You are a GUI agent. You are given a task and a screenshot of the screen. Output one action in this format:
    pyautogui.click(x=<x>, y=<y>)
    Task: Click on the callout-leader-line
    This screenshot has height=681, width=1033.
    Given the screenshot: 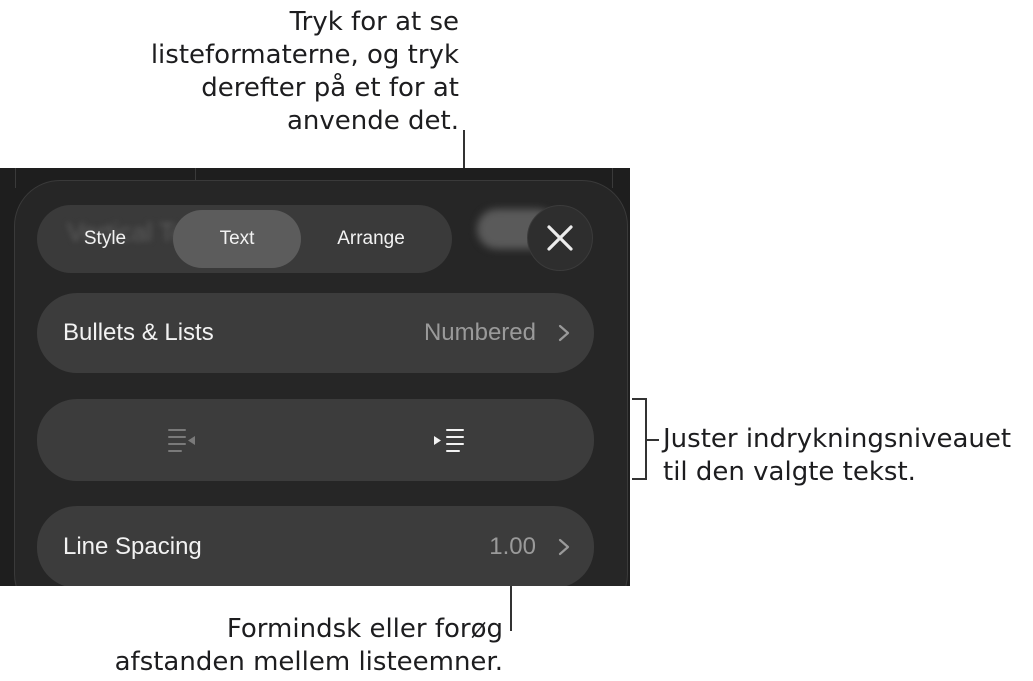 What is the action you would take?
    pyautogui.click(x=653, y=440)
    